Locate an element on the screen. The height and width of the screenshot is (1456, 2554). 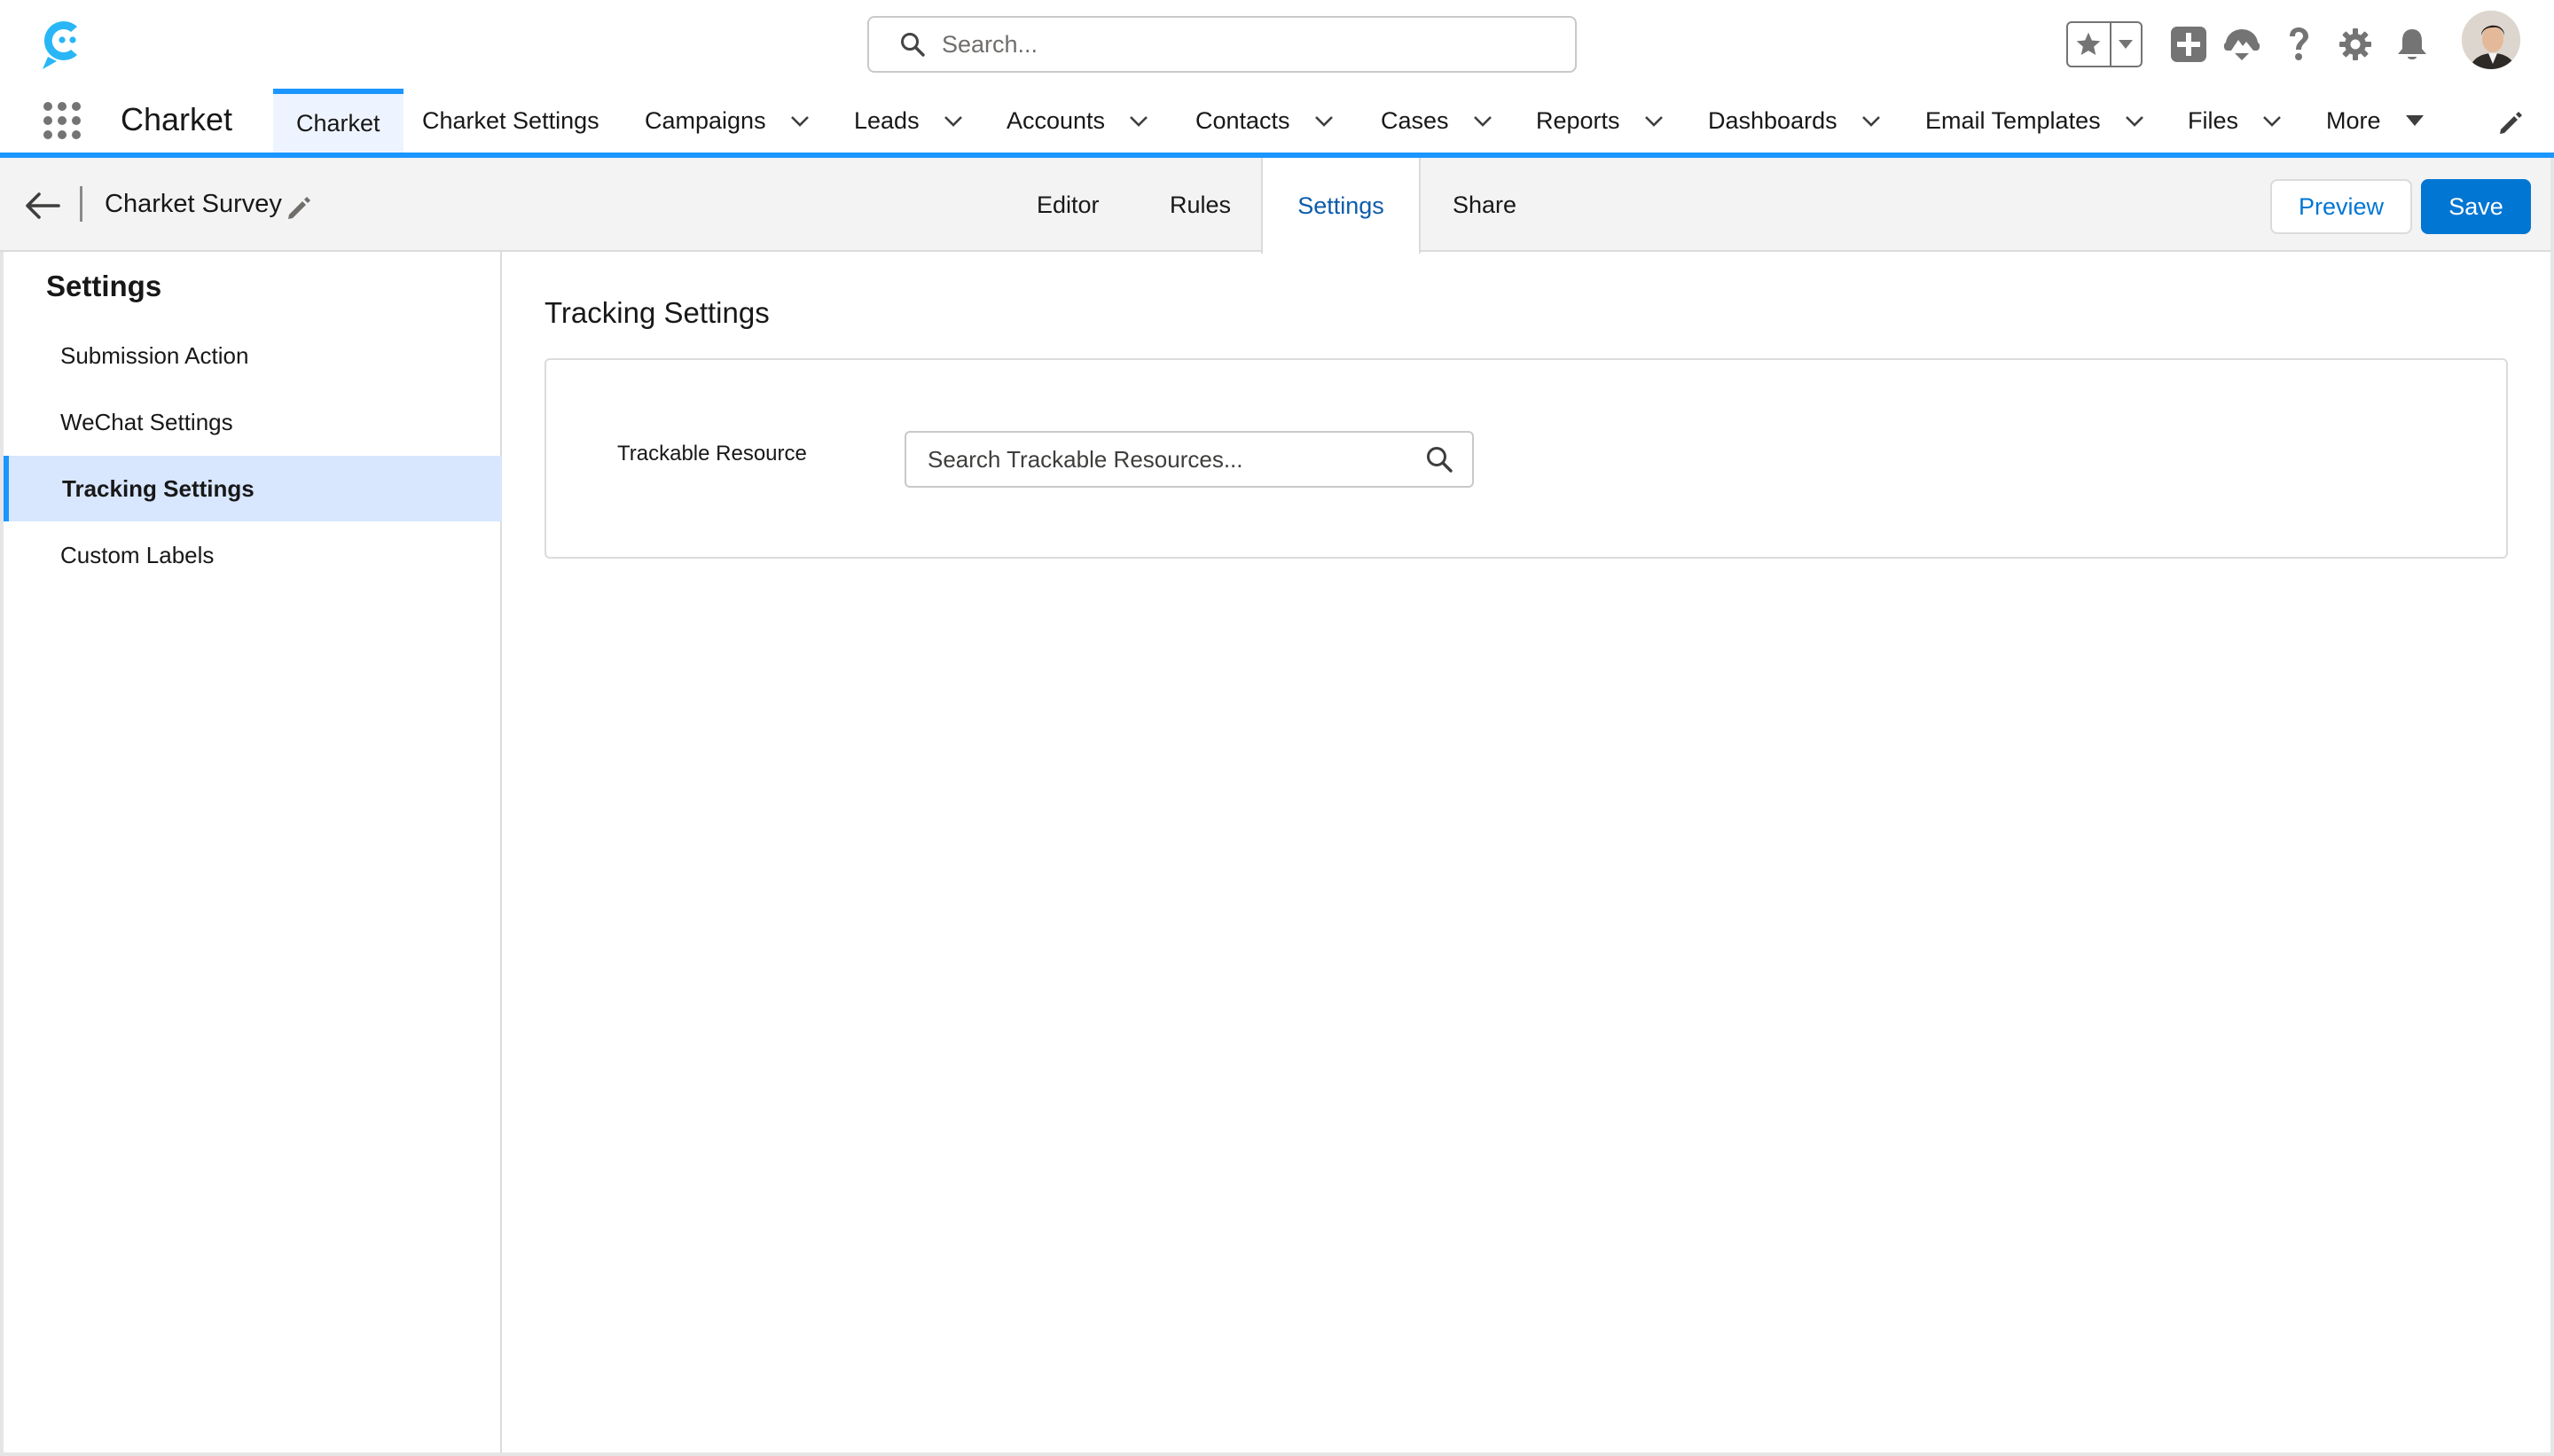
notifications-bell-icon is located at coordinates (2412, 44).